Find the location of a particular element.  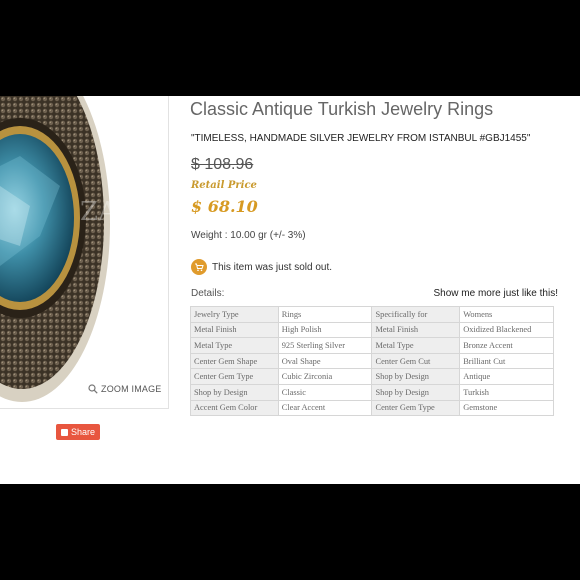

spec-key: Jewelry Type is located at coordinates (234, 314).